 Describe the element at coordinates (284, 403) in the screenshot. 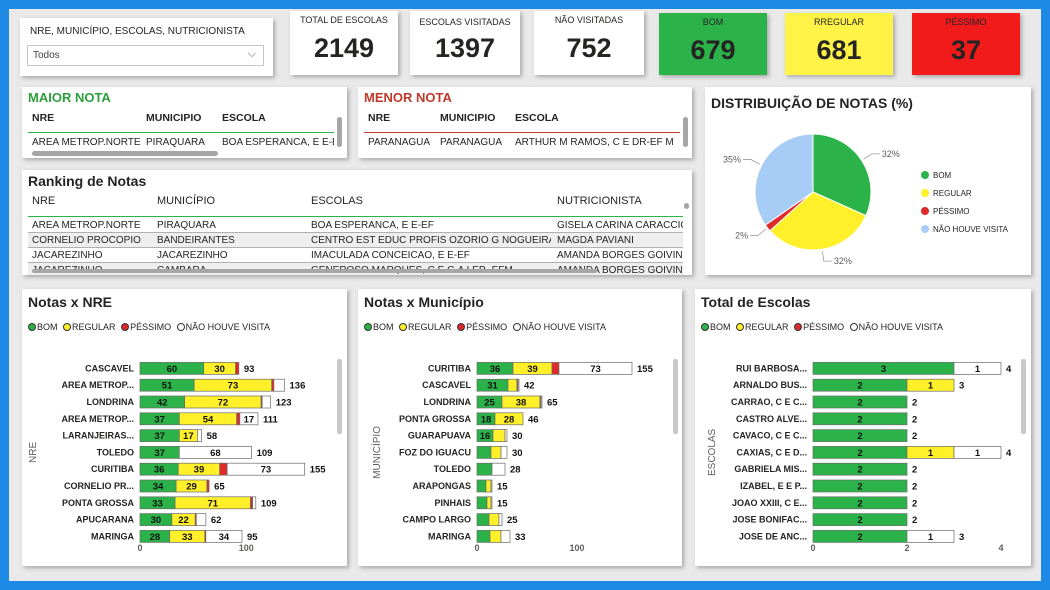

I see `total-label: 123` at that location.